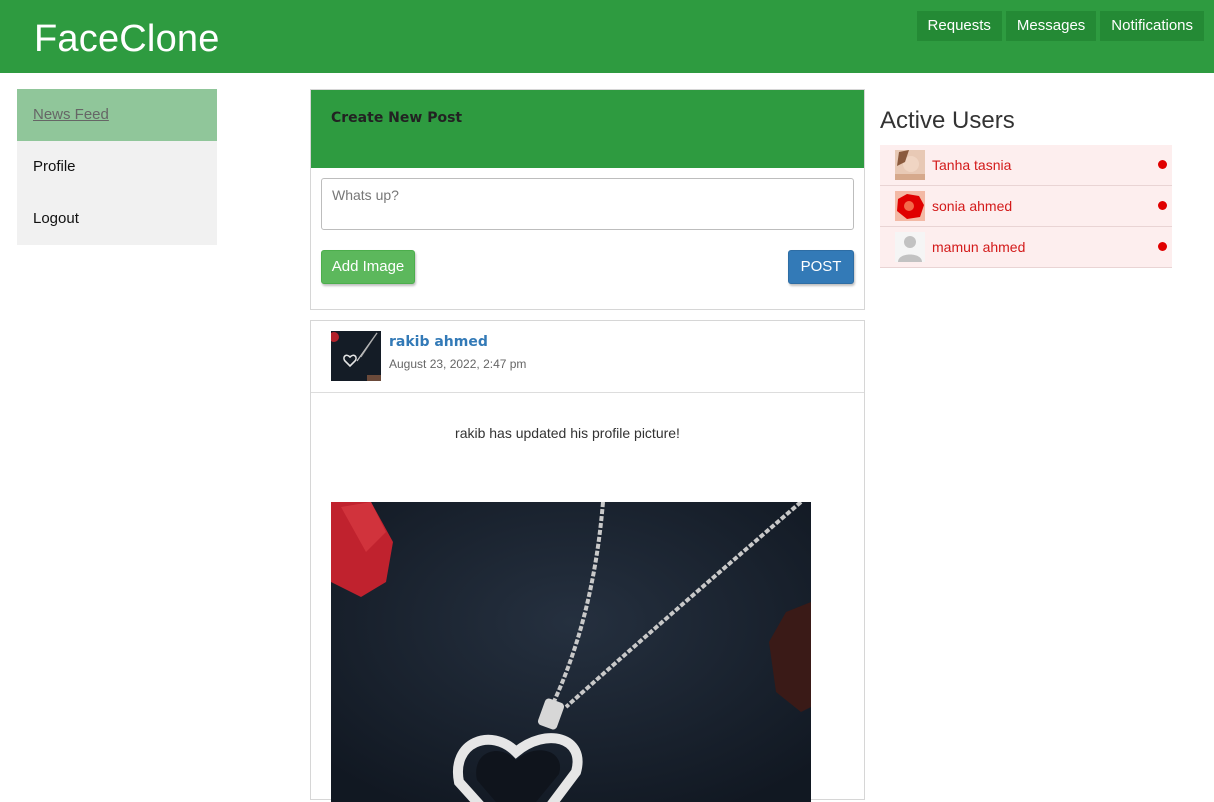  I want to click on post-button: POST, so click(821, 267).